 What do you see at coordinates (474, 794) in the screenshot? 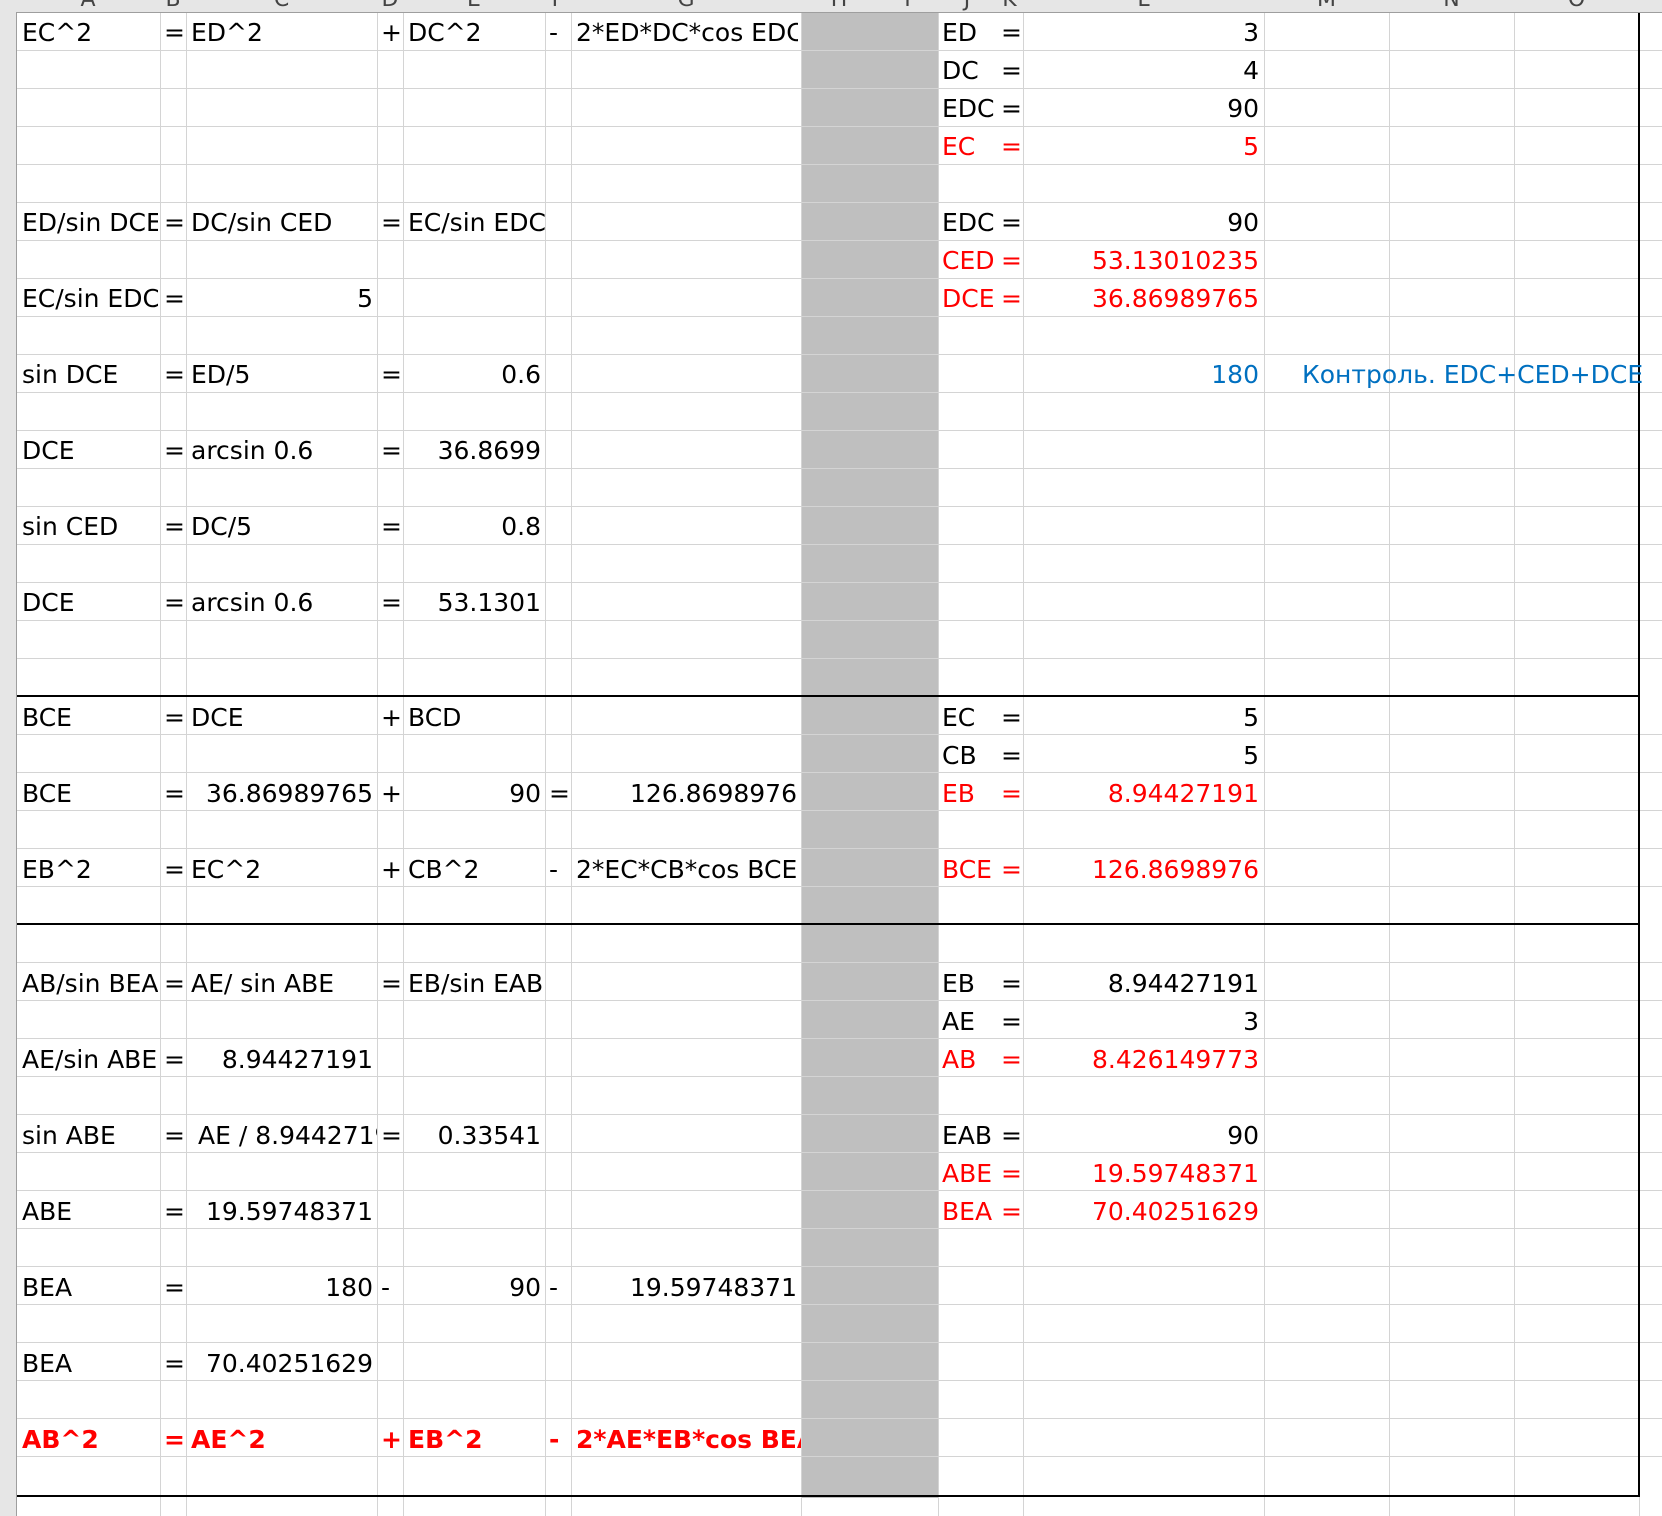
I see `cell-e21: 90` at bounding box center [474, 794].